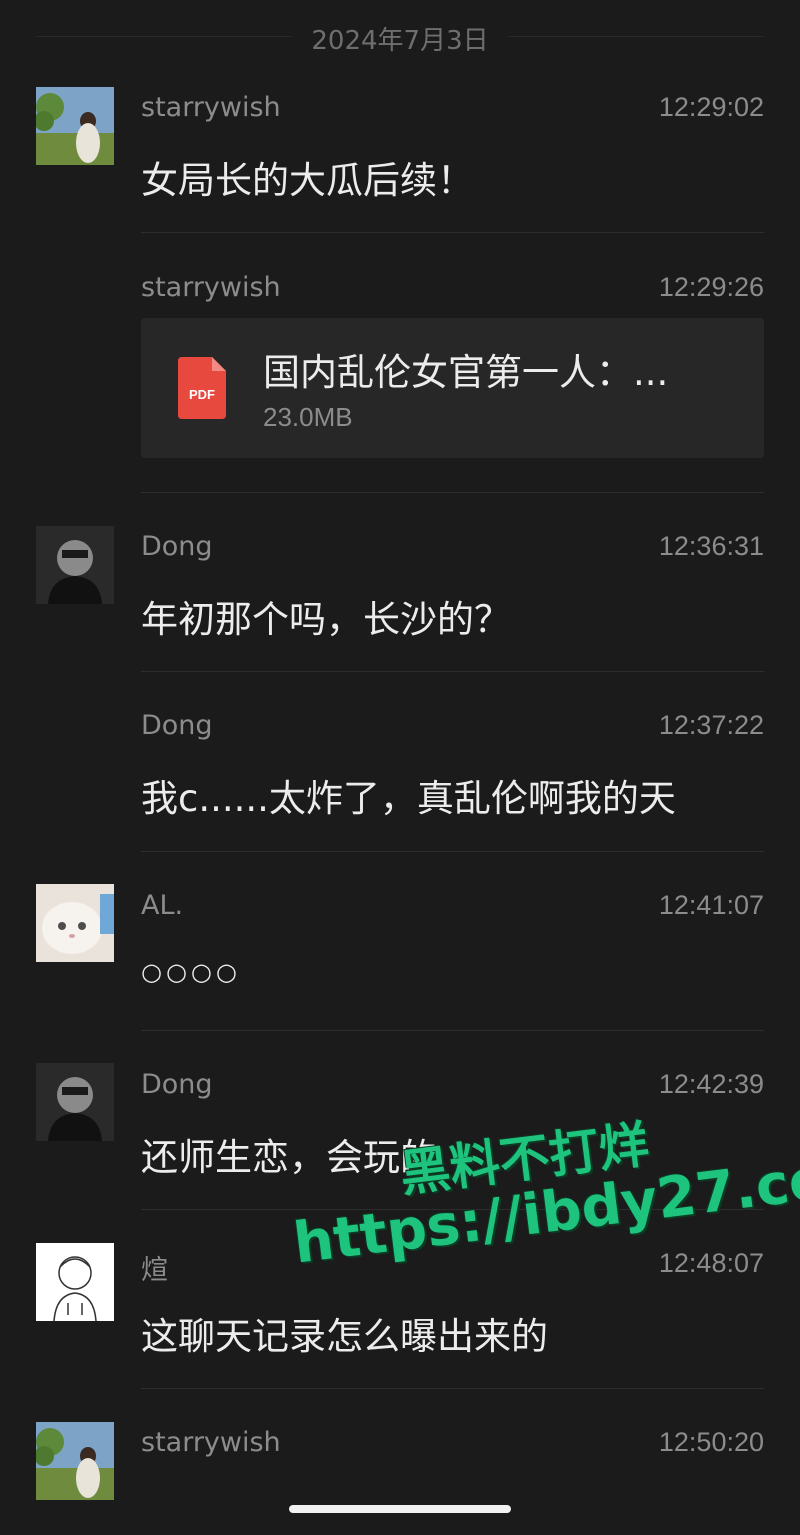  What do you see at coordinates (344, 1336) in the screenshot?
I see `message-text: 这聊天记录怎么曝出来的` at bounding box center [344, 1336].